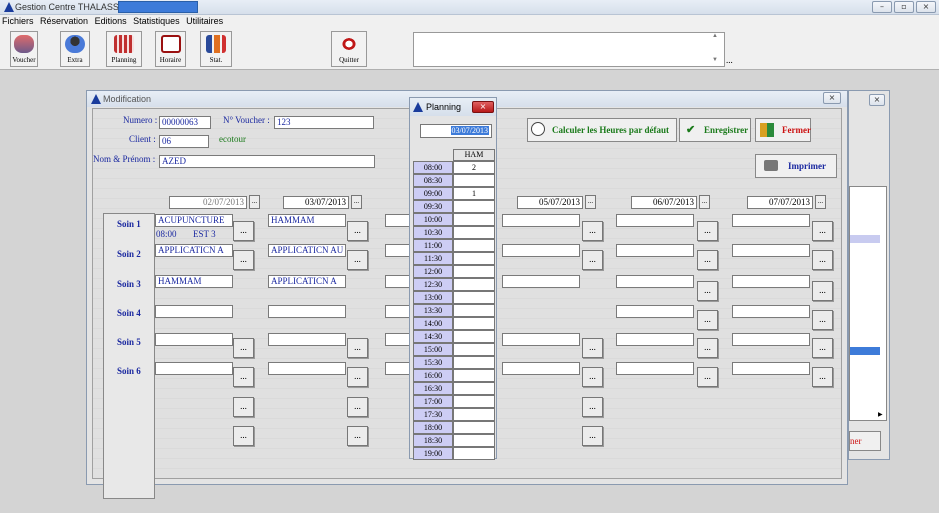 The width and height of the screenshot is (939, 513). What do you see at coordinates (18, 21) in the screenshot?
I see `menu-fichiers: Fichiers` at bounding box center [18, 21].